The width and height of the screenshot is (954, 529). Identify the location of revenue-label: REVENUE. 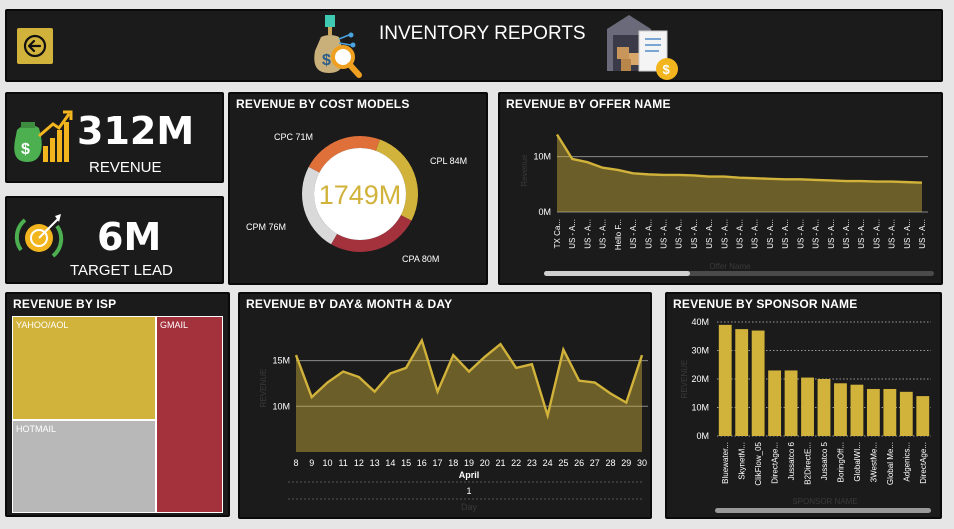
(125, 167).